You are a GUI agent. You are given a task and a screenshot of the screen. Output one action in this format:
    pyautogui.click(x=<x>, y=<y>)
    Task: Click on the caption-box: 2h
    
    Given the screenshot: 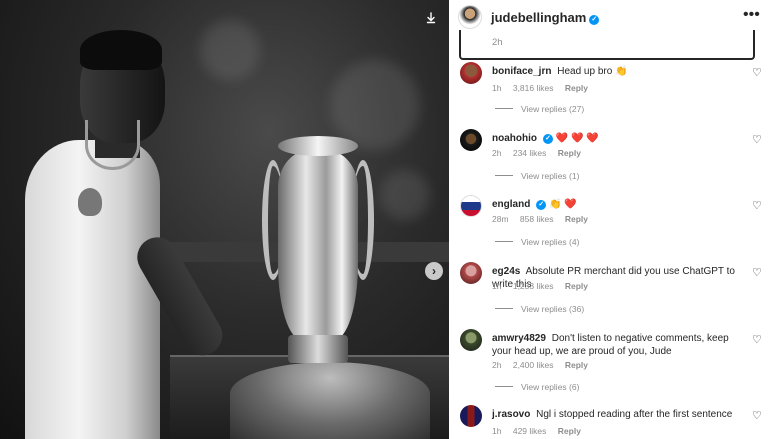 What is the action you would take?
    pyautogui.click(x=607, y=45)
    